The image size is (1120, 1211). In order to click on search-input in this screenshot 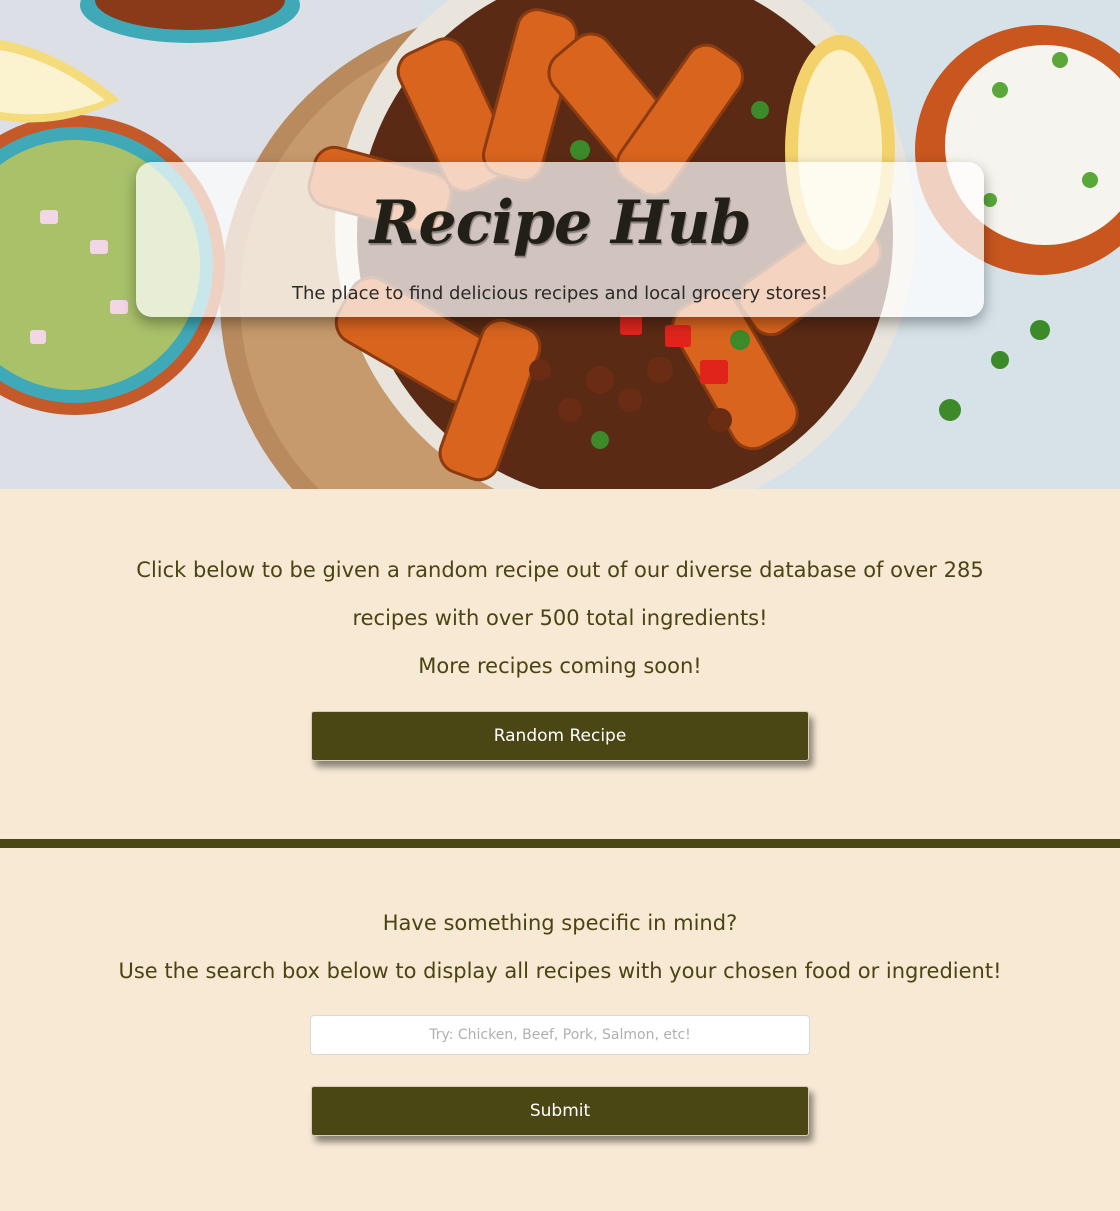, I will do `click(560, 1035)`.